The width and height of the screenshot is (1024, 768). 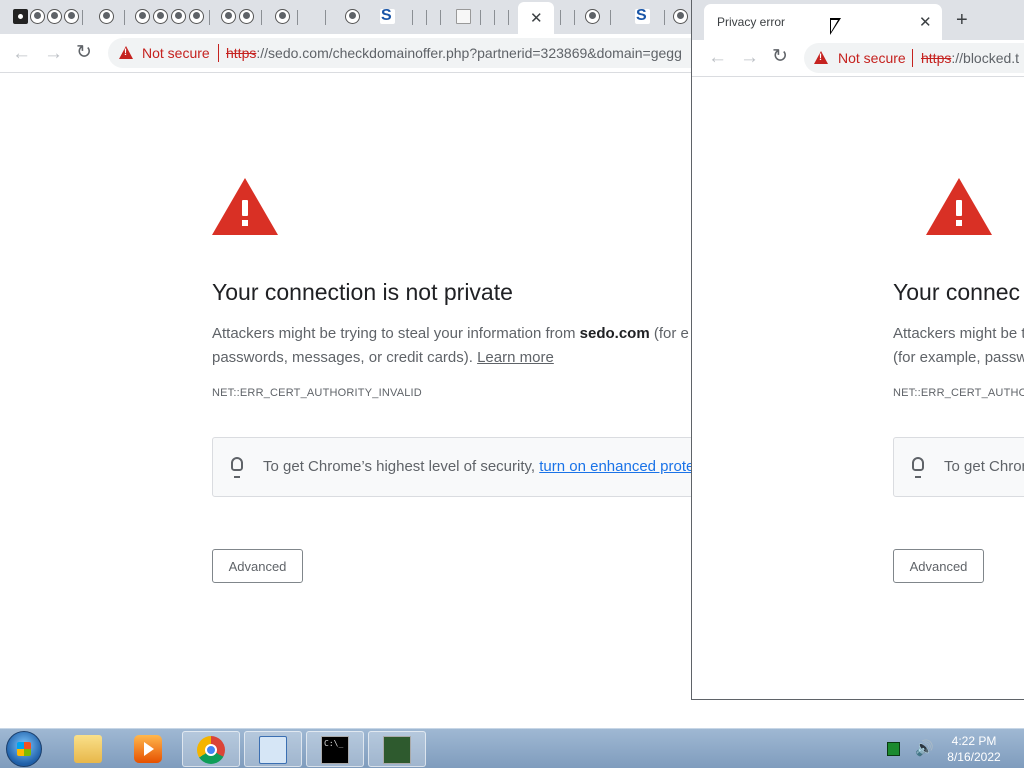 I want to click on toolbar: ← → ↻ Not secure https://blocked.t, so click(x=858, y=58).